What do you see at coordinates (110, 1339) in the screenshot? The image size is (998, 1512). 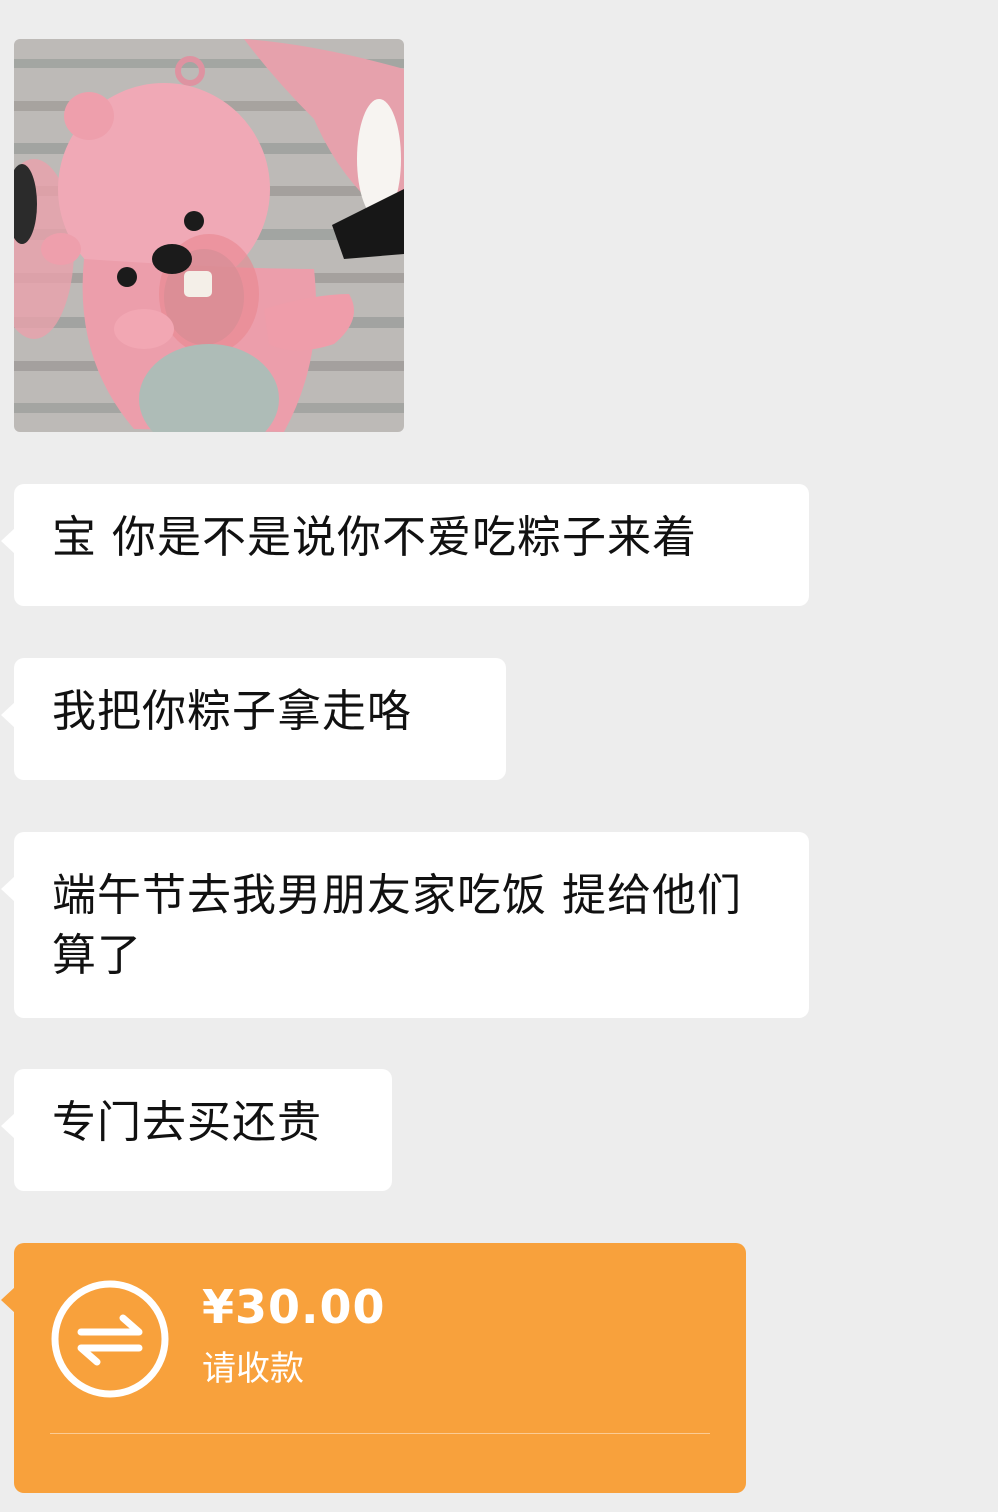 I see `transfer-arrows-icon` at bounding box center [110, 1339].